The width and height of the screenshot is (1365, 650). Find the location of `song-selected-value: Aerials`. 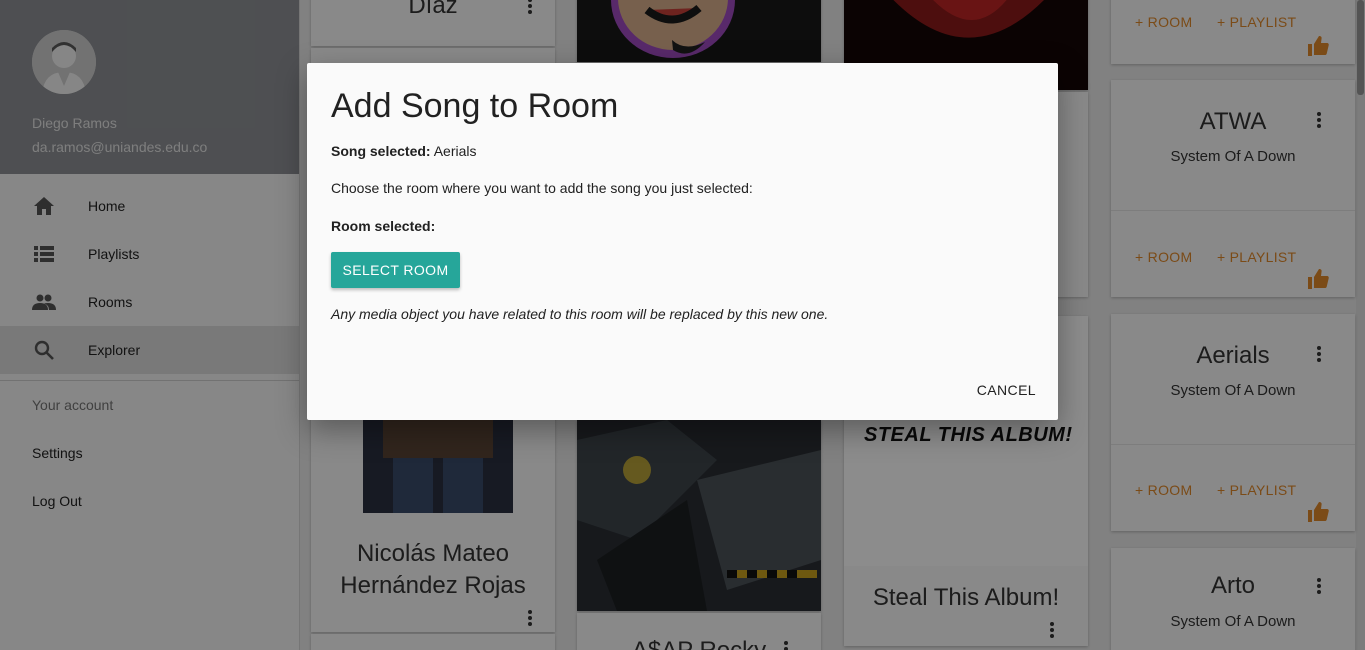

song-selected-value: Aerials is located at coordinates (455, 151).